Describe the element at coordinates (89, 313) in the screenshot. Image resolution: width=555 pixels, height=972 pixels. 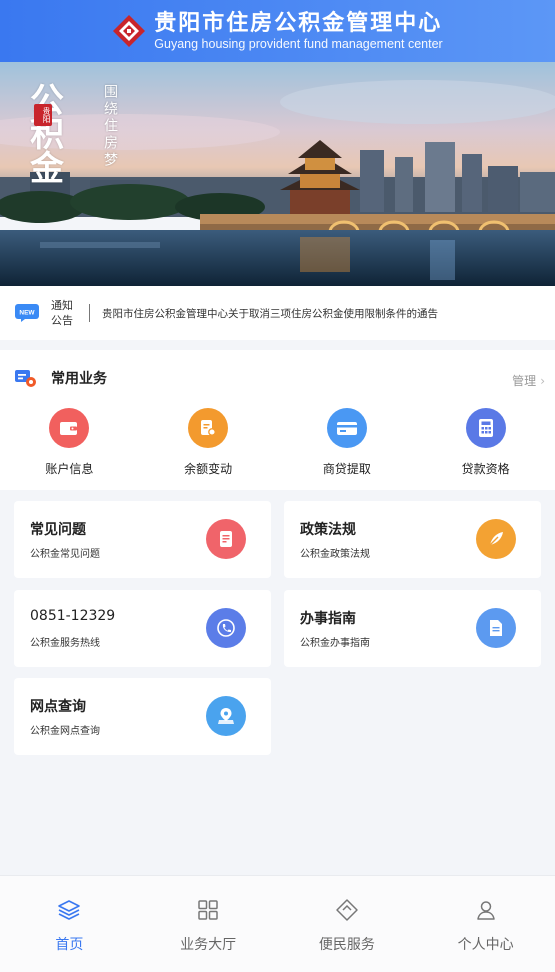
I see `notice-divider` at that location.